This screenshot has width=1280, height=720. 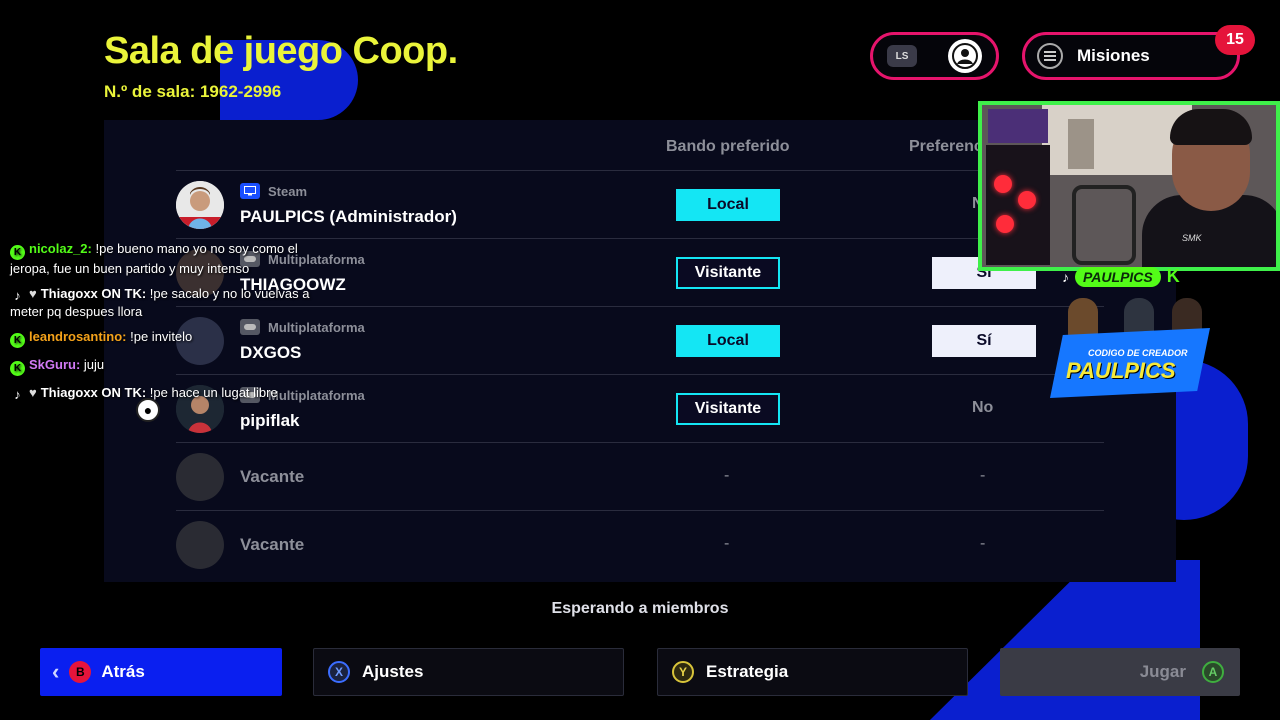 What do you see at coordinates (468, 672) in the screenshot?
I see `settings-button: X Ajustes` at bounding box center [468, 672].